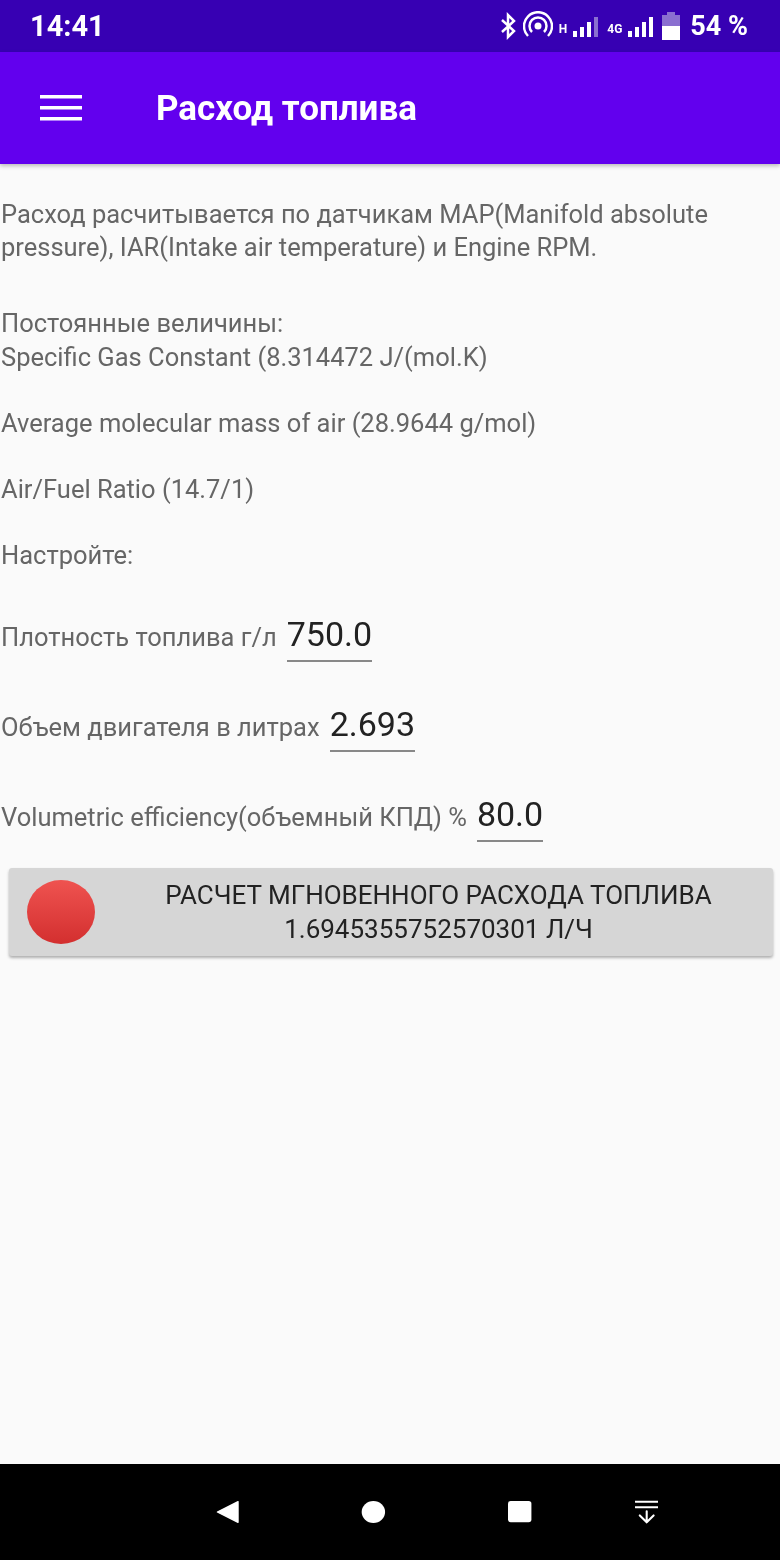 The image size is (780, 1560). Describe the element at coordinates (329, 638) in the screenshot. I see `input-field: 750.0` at that location.